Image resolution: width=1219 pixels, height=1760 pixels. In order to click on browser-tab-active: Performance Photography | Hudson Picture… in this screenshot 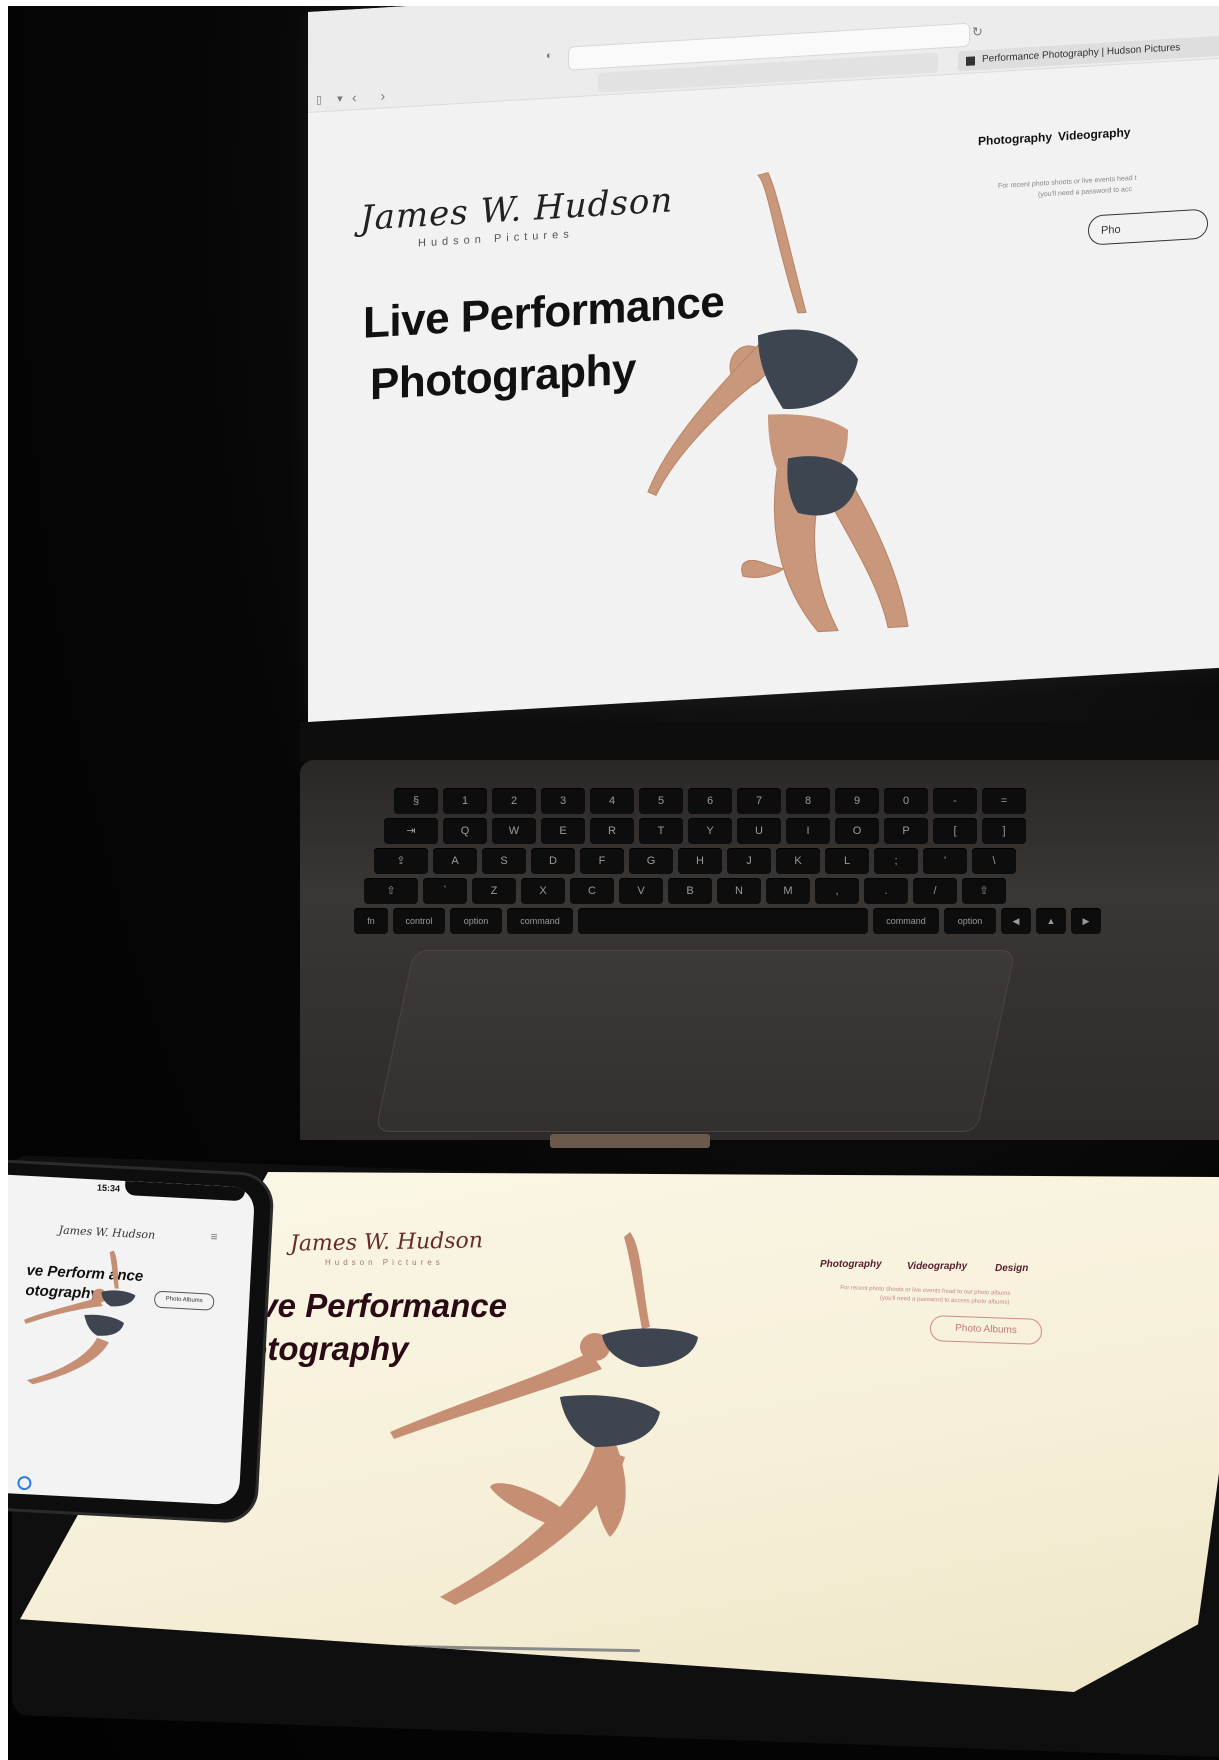, I will do `click(1088, 53)`.